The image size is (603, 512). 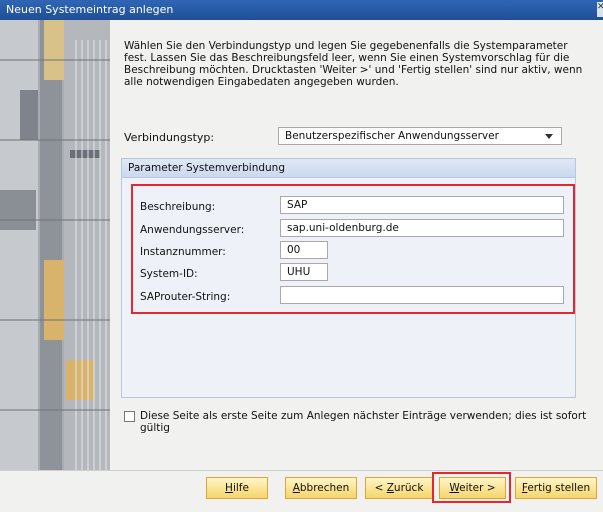 What do you see at coordinates (549, 136) in the screenshot?
I see `chevron-down-icon` at bounding box center [549, 136].